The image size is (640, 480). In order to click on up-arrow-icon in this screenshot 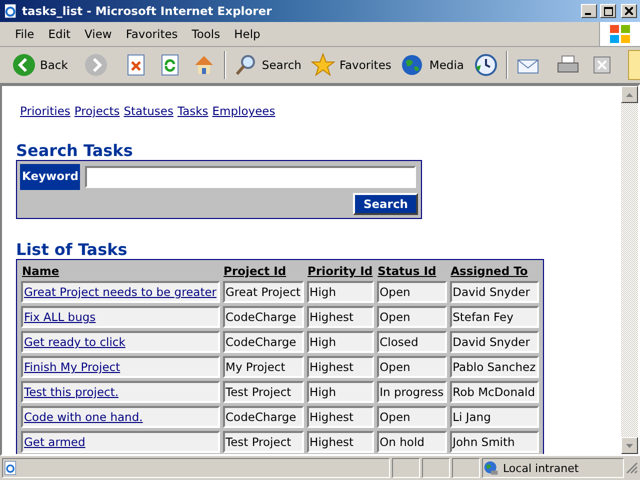, I will do `click(629, 94)`.